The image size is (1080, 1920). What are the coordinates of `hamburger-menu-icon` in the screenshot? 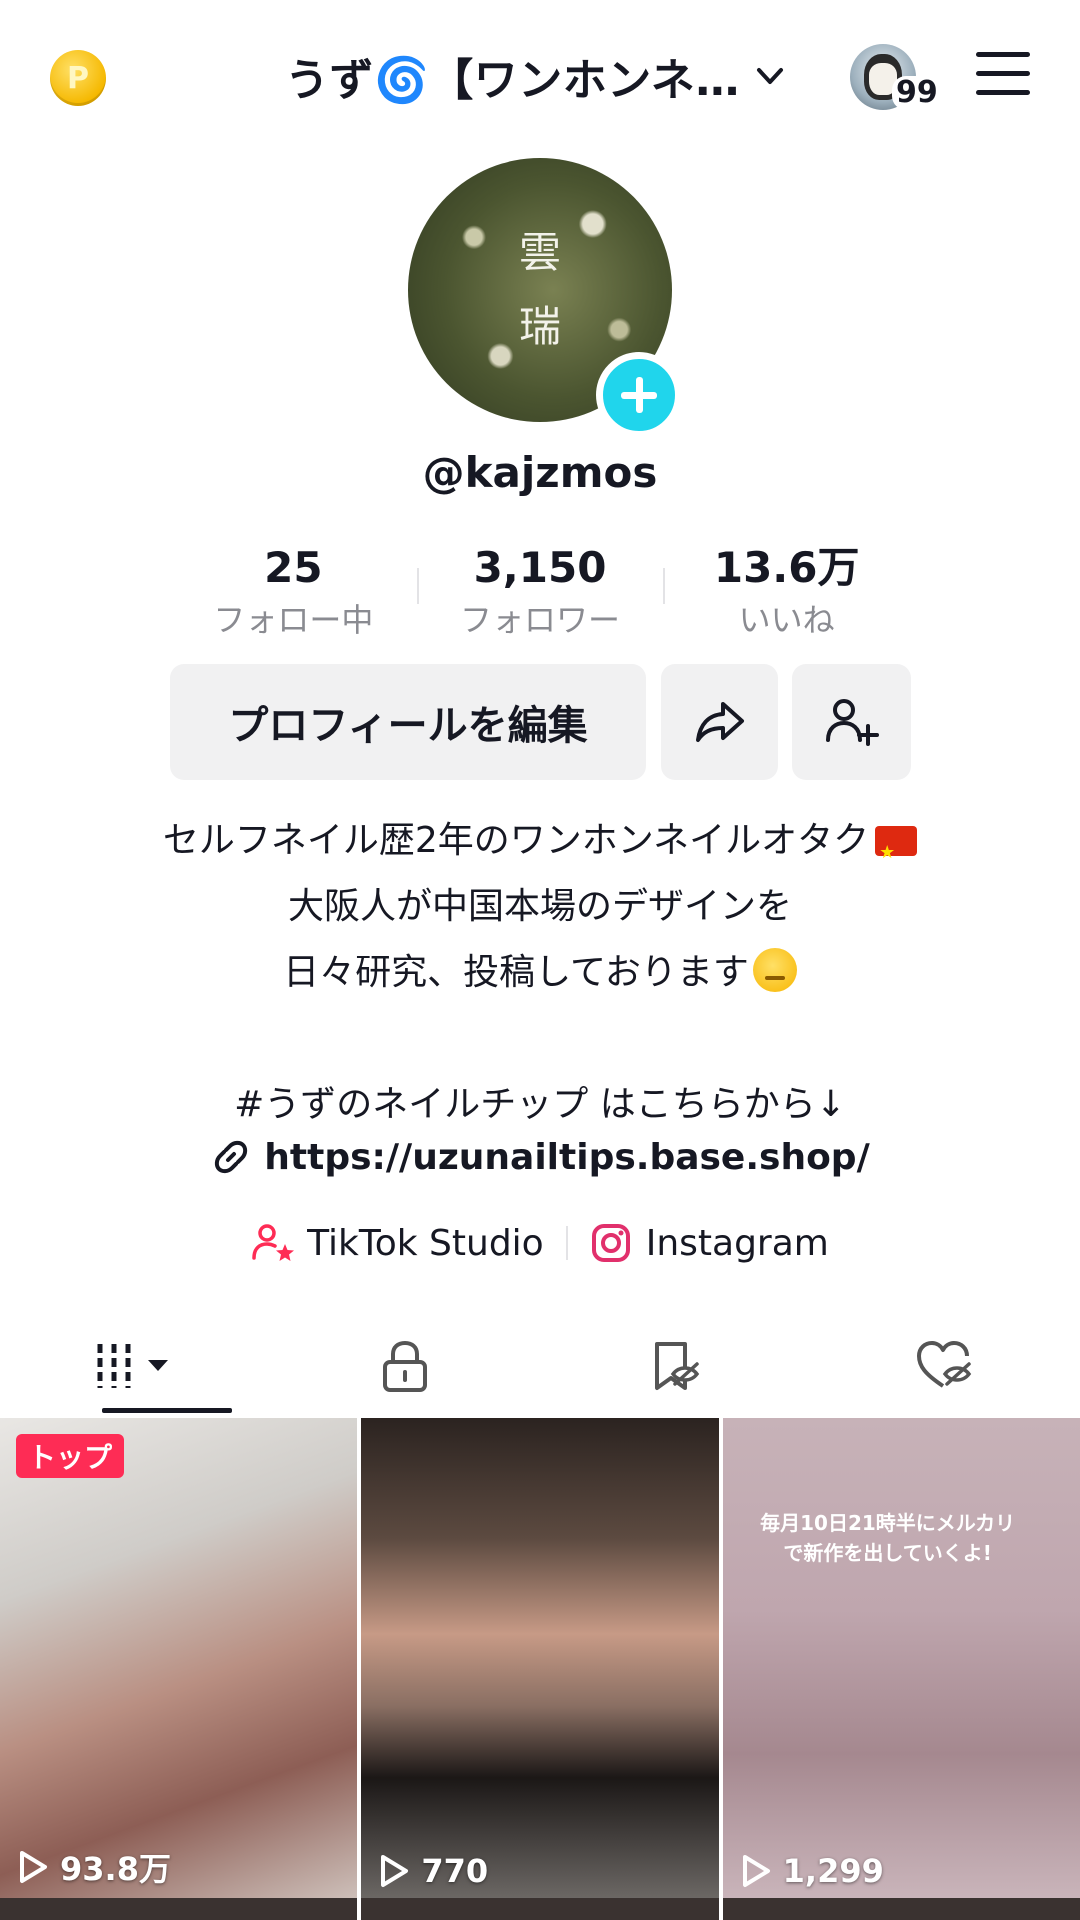 It's located at (1003, 74).